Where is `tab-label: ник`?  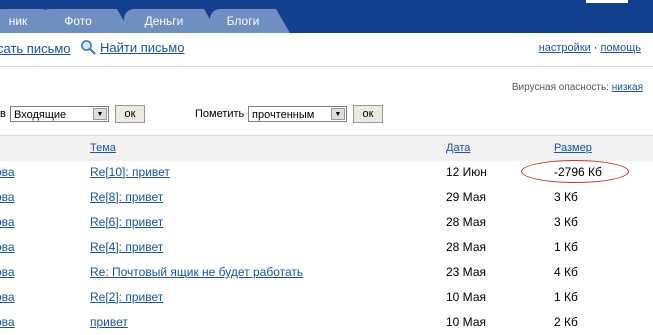 tab-label: ник is located at coordinates (18, 21).